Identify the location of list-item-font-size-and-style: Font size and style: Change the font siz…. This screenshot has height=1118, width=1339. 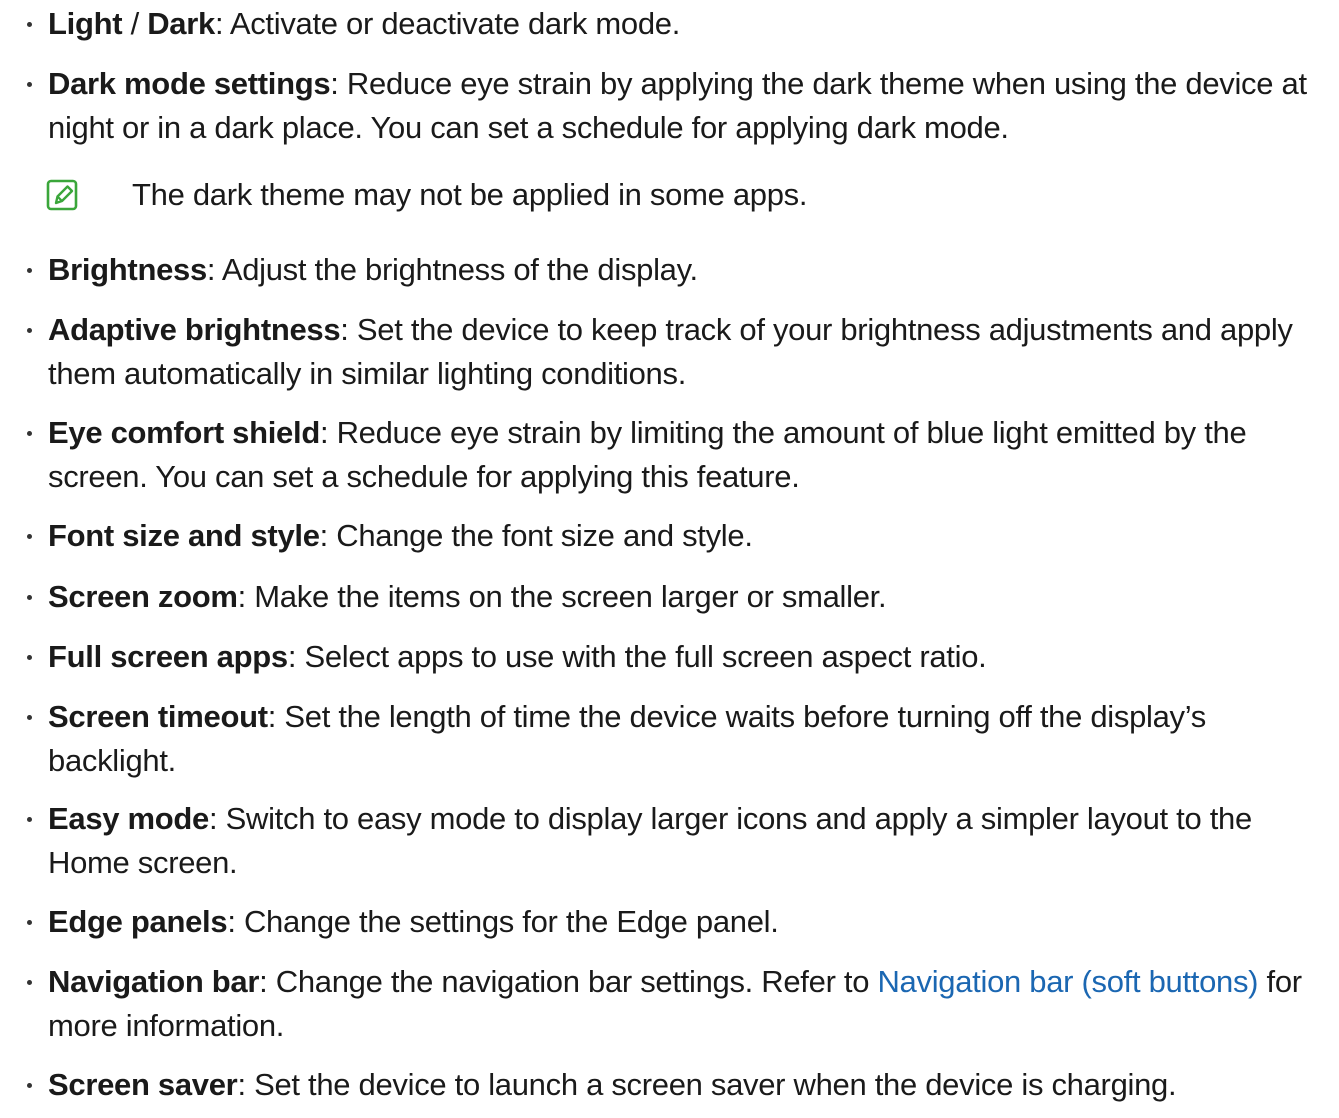
(665, 536).